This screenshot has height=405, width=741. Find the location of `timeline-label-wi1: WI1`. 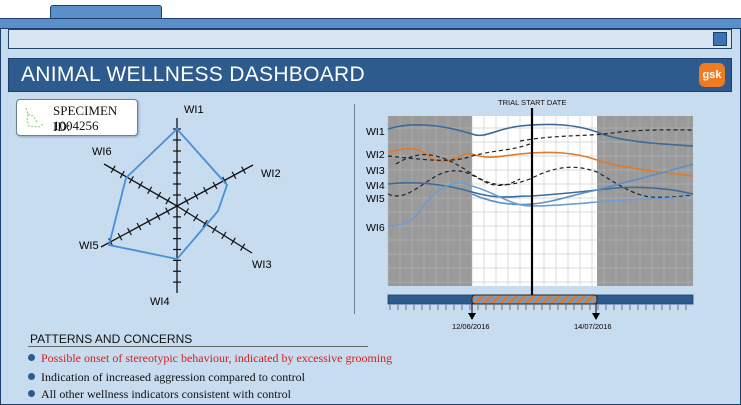

timeline-label-wi1: WI1 is located at coordinates (375, 132).